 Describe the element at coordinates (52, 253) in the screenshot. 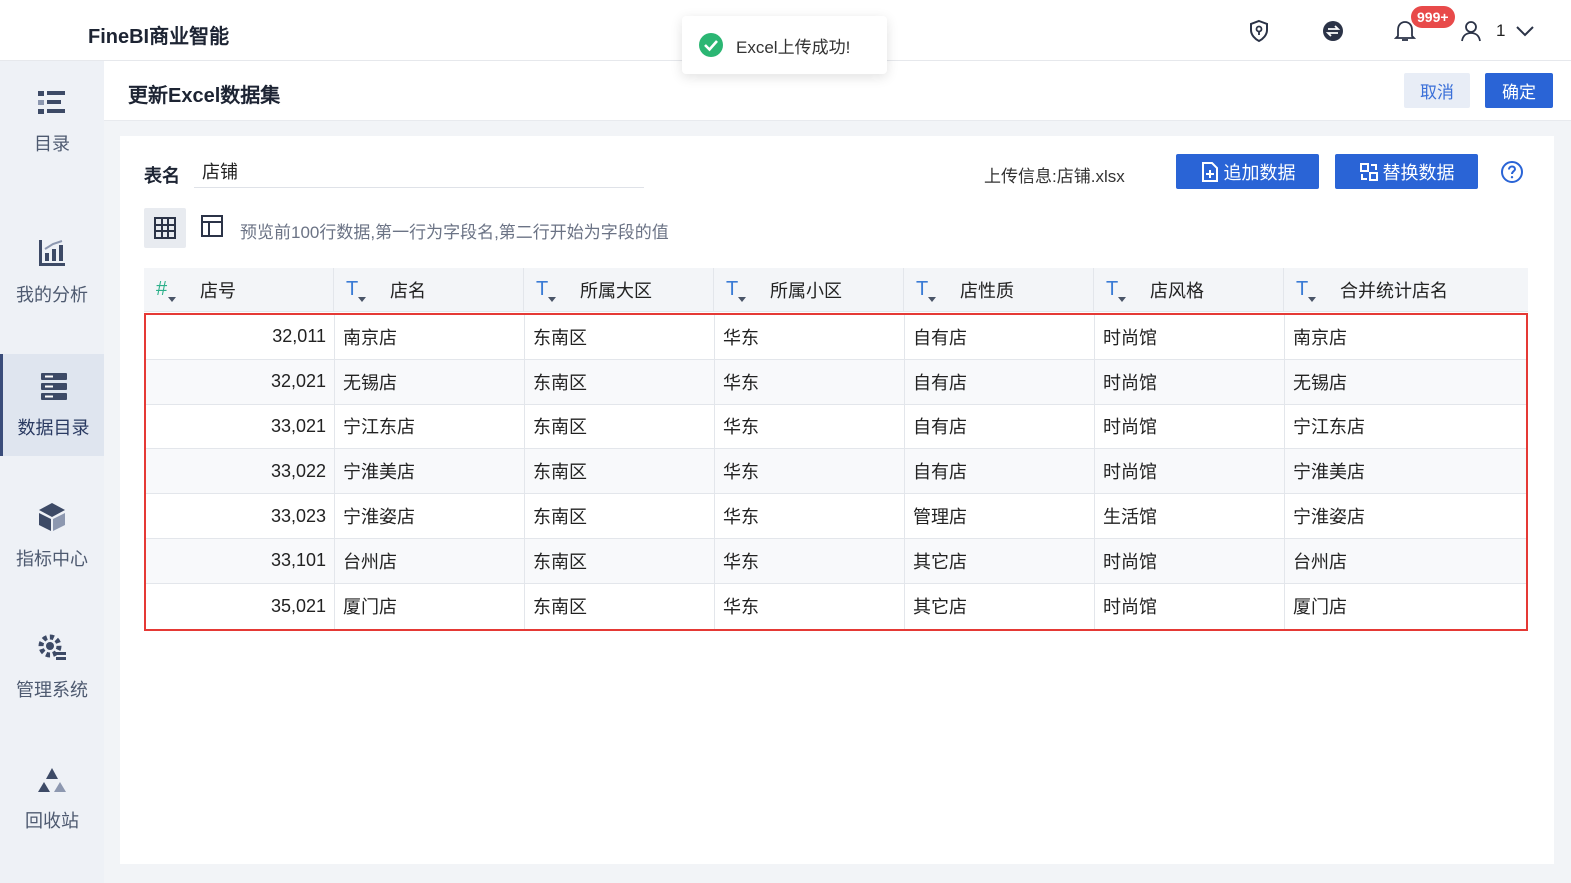

I see `analysis-icon` at that location.